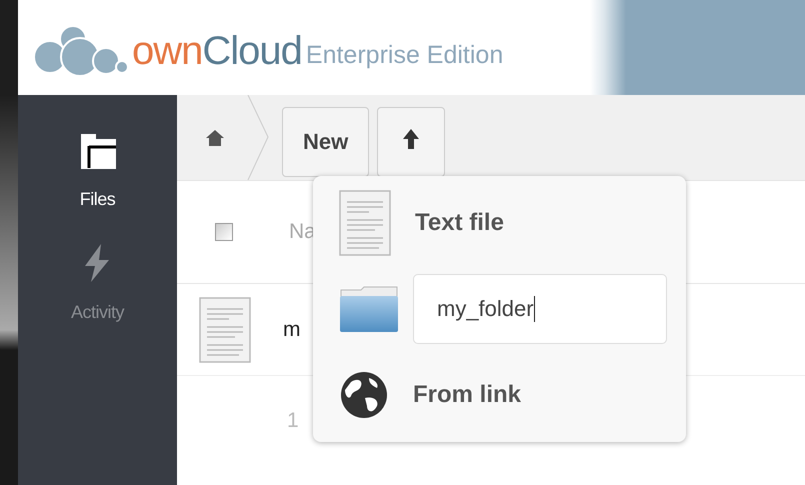 The width and height of the screenshot is (805, 485). Describe the element at coordinates (217, 51) in the screenshot. I see `logo-text: ownCloud` at that location.